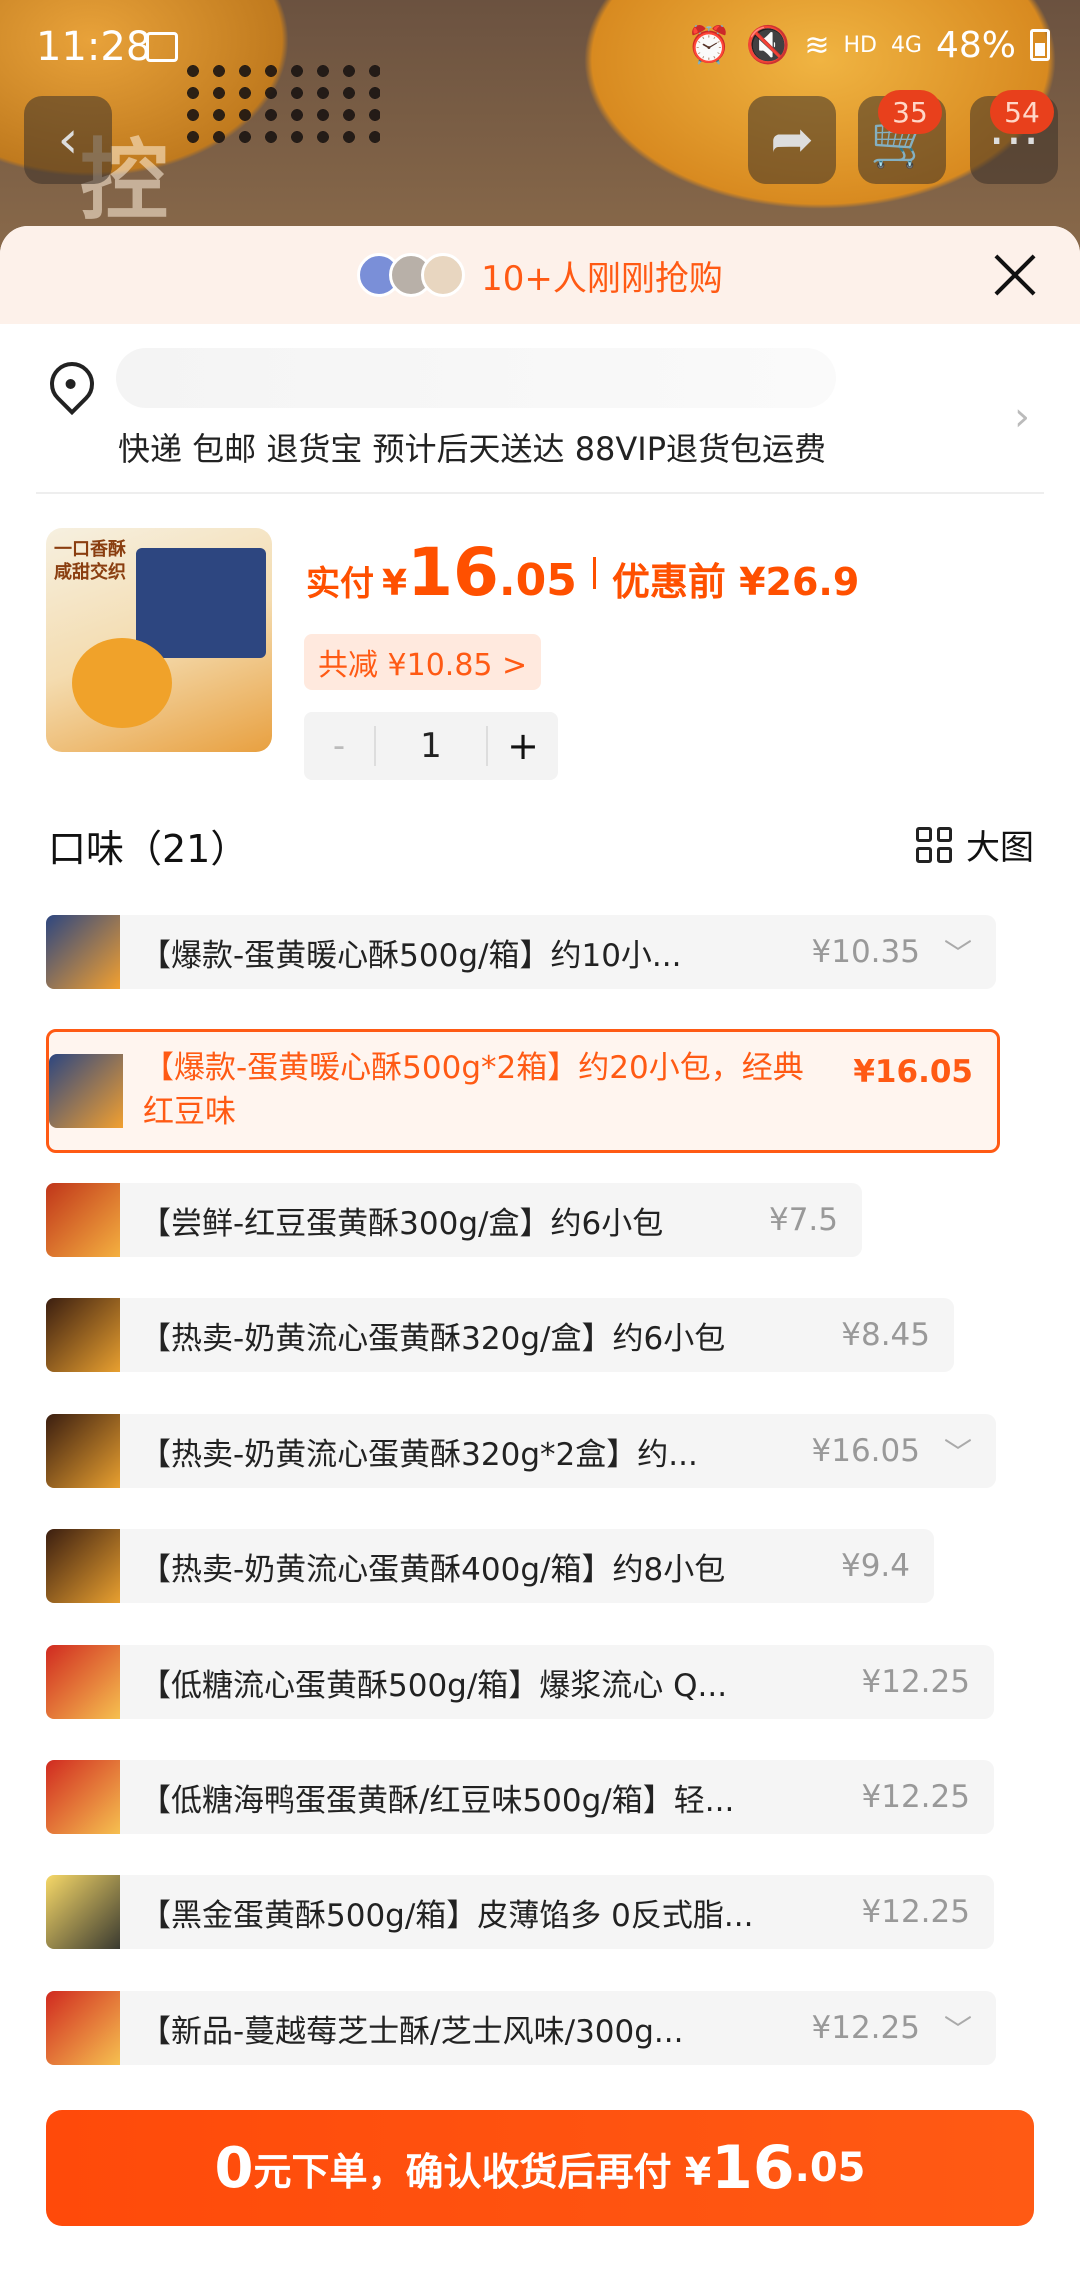 This screenshot has height=2272, width=1080. What do you see at coordinates (975, 45) in the screenshot?
I see `battery-percent: 48%` at bounding box center [975, 45].